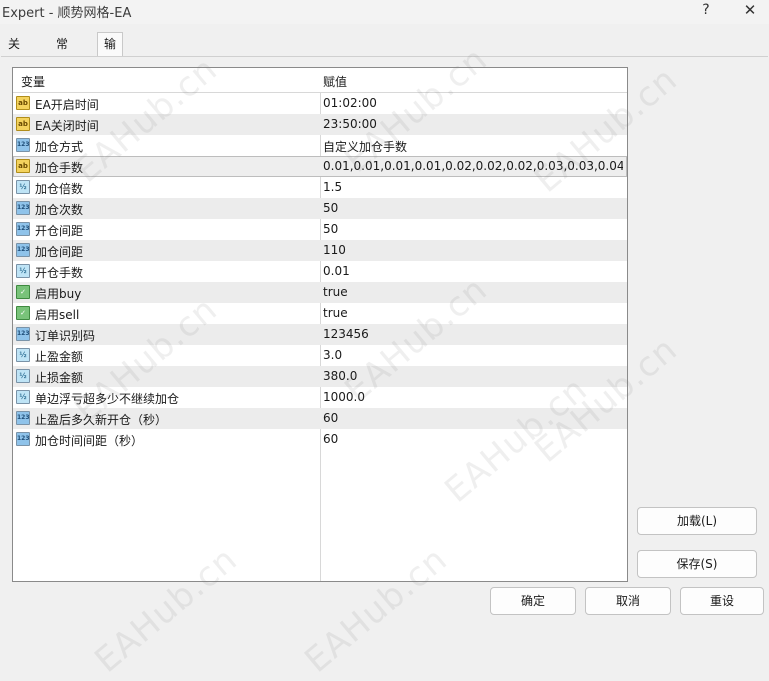 The image size is (769, 681). What do you see at coordinates (320, 397) in the screenshot?
I see `table-row: ½ 单边浮亏超多少不继续加仓 1000.0` at bounding box center [320, 397].